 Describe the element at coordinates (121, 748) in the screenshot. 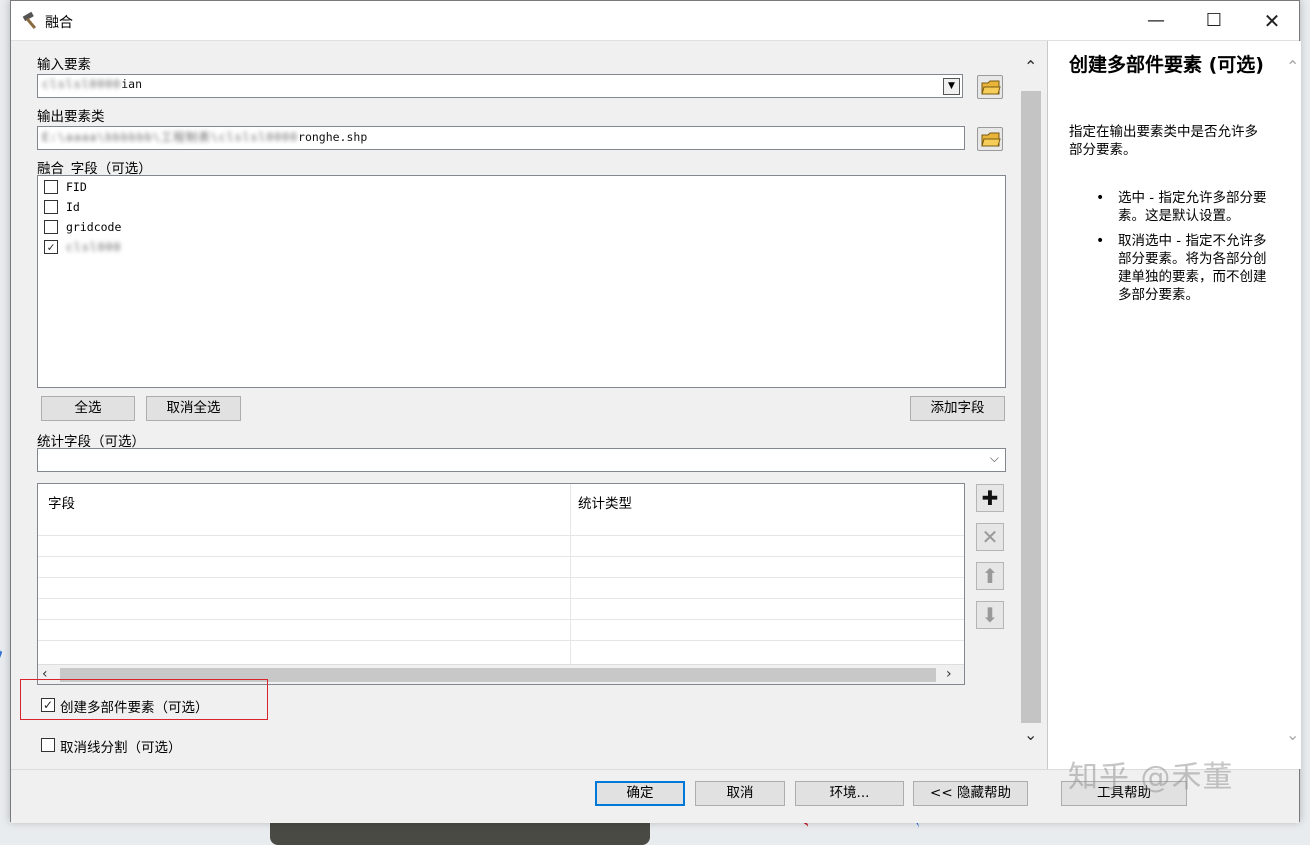

I see `unsplit-label: 取消线分割（可选）` at that location.